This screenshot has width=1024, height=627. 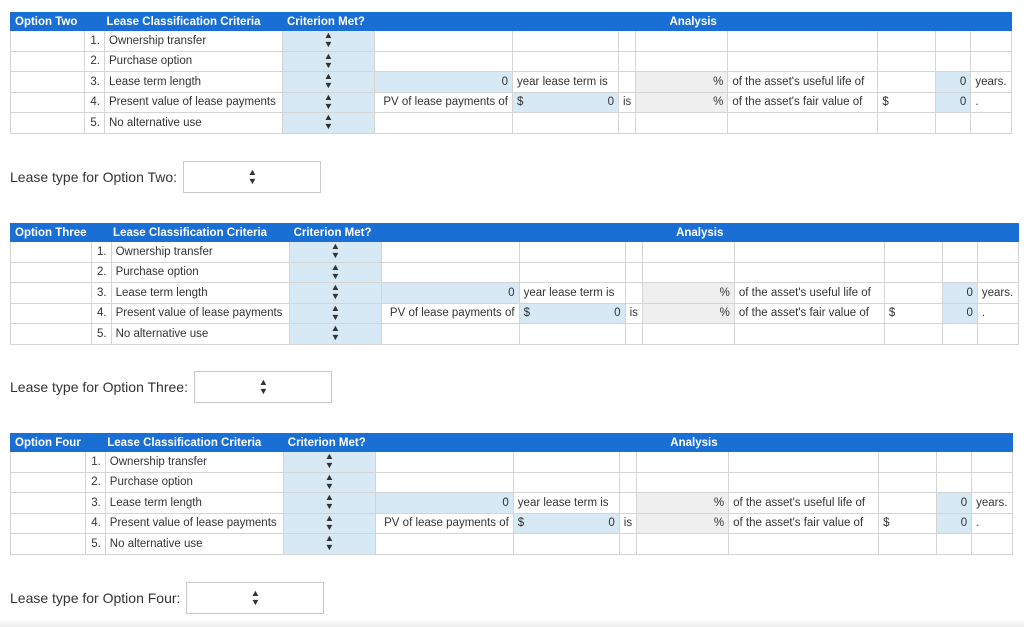 I want to click on criteria-header: Lease Classification Criteria, so click(x=183, y=21).